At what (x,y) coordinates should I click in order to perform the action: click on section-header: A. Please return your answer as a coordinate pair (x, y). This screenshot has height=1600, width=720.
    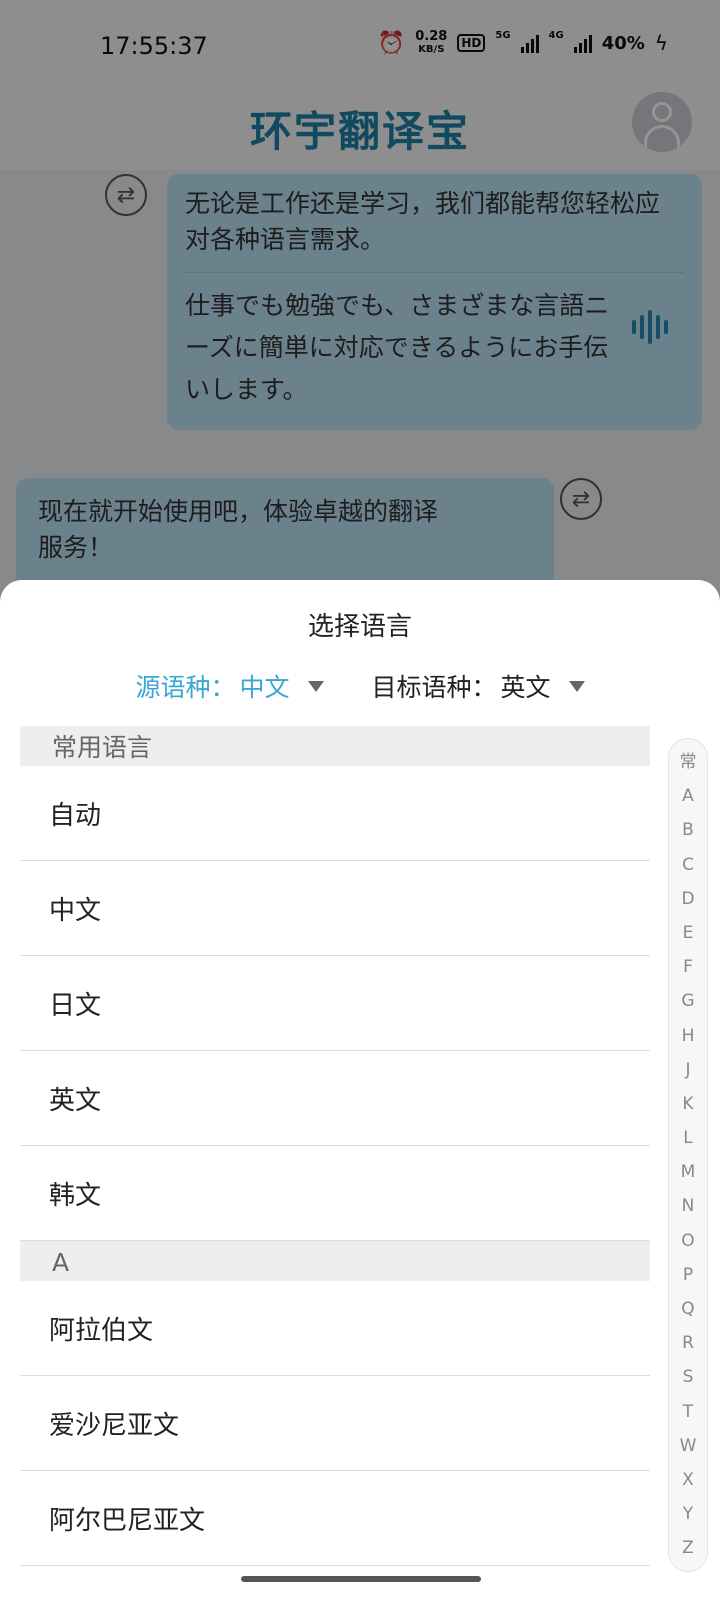
    Looking at the image, I should click on (335, 1261).